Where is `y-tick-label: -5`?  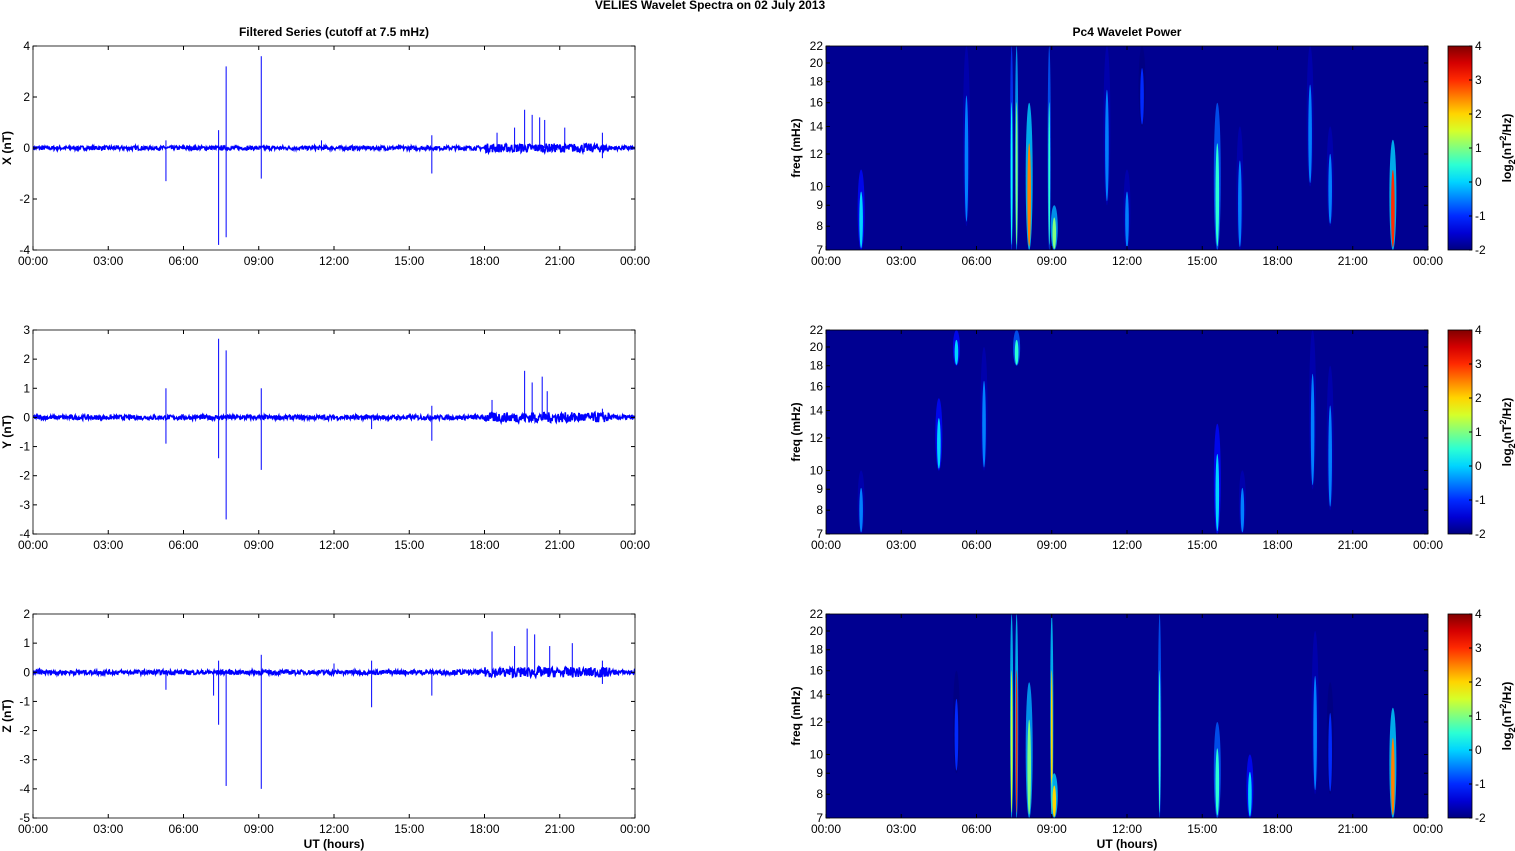
y-tick-label: -5 is located at coordinates (24, 818).